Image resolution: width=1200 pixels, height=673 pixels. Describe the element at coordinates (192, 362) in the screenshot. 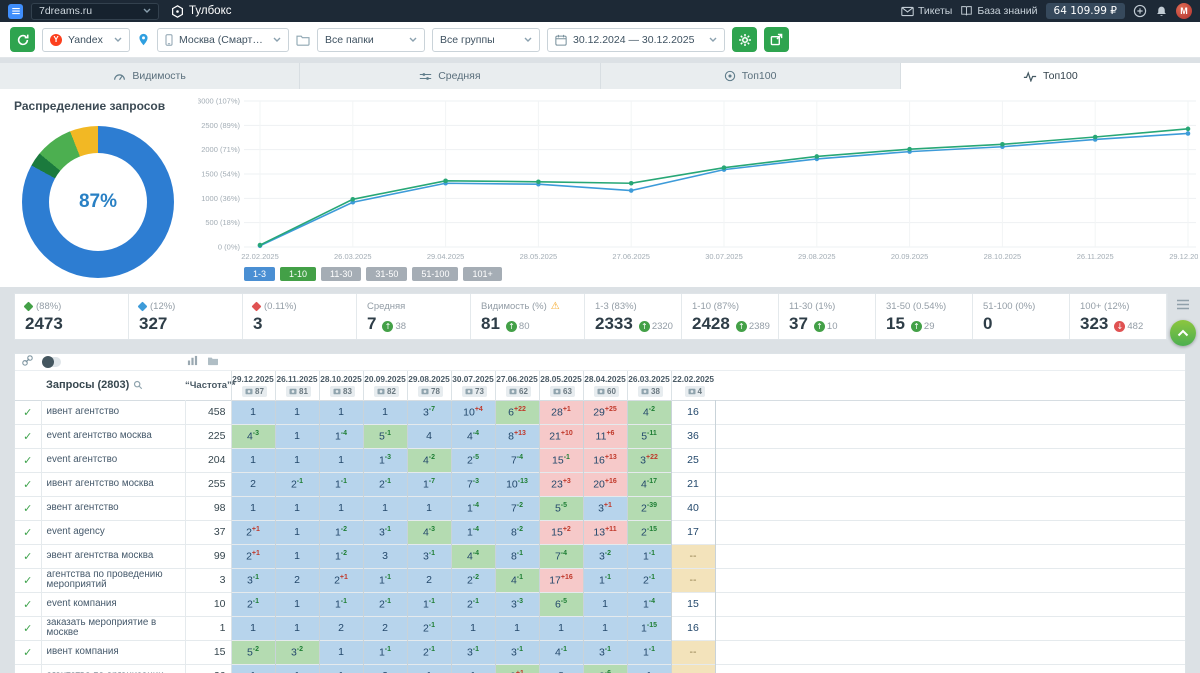

I see `chart-columns-icon` at that location.